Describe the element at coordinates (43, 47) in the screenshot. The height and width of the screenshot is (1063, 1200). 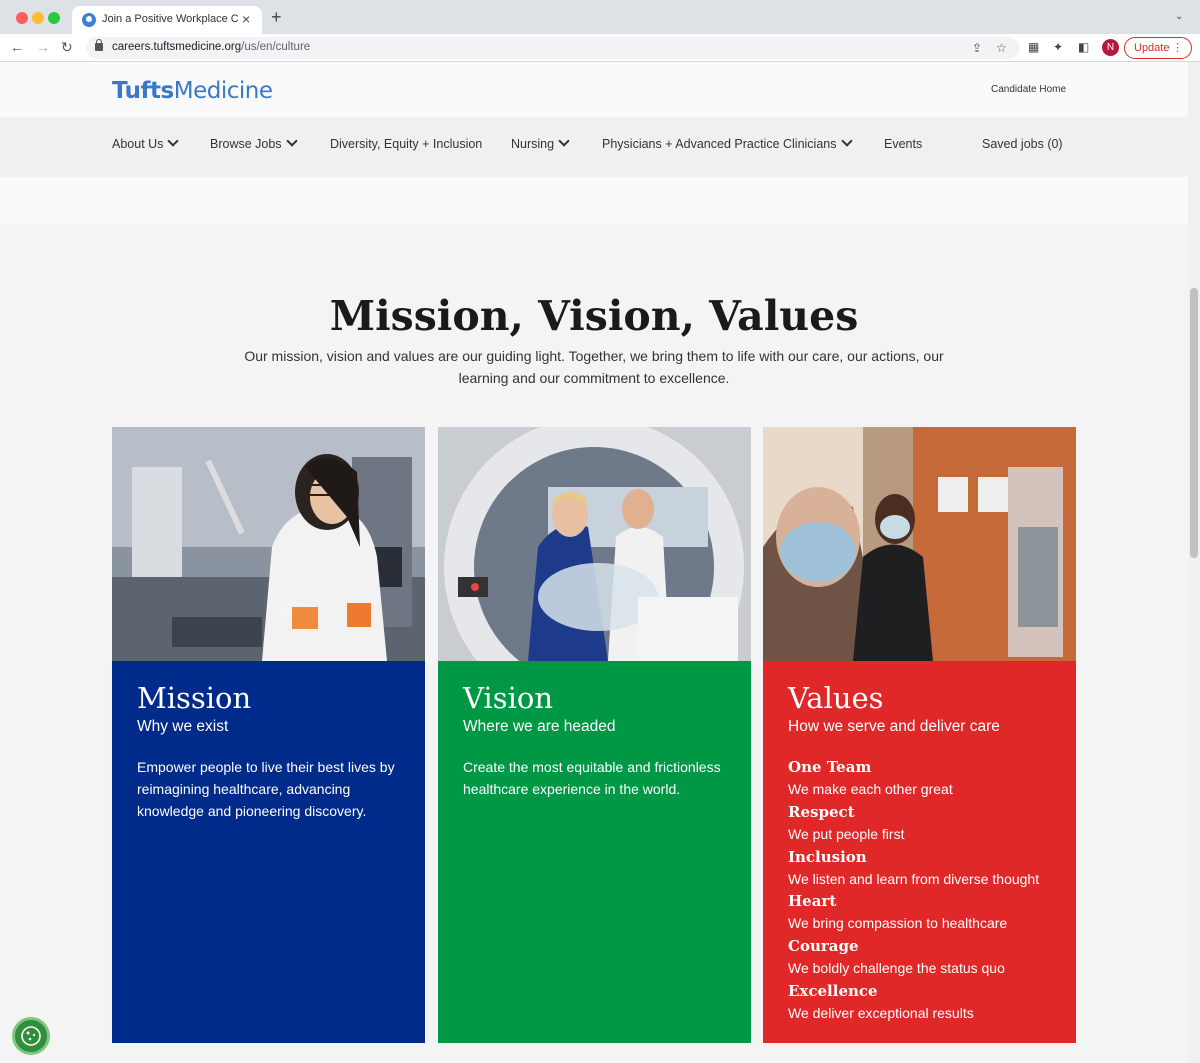
I see `forward-icon: →` at that location.